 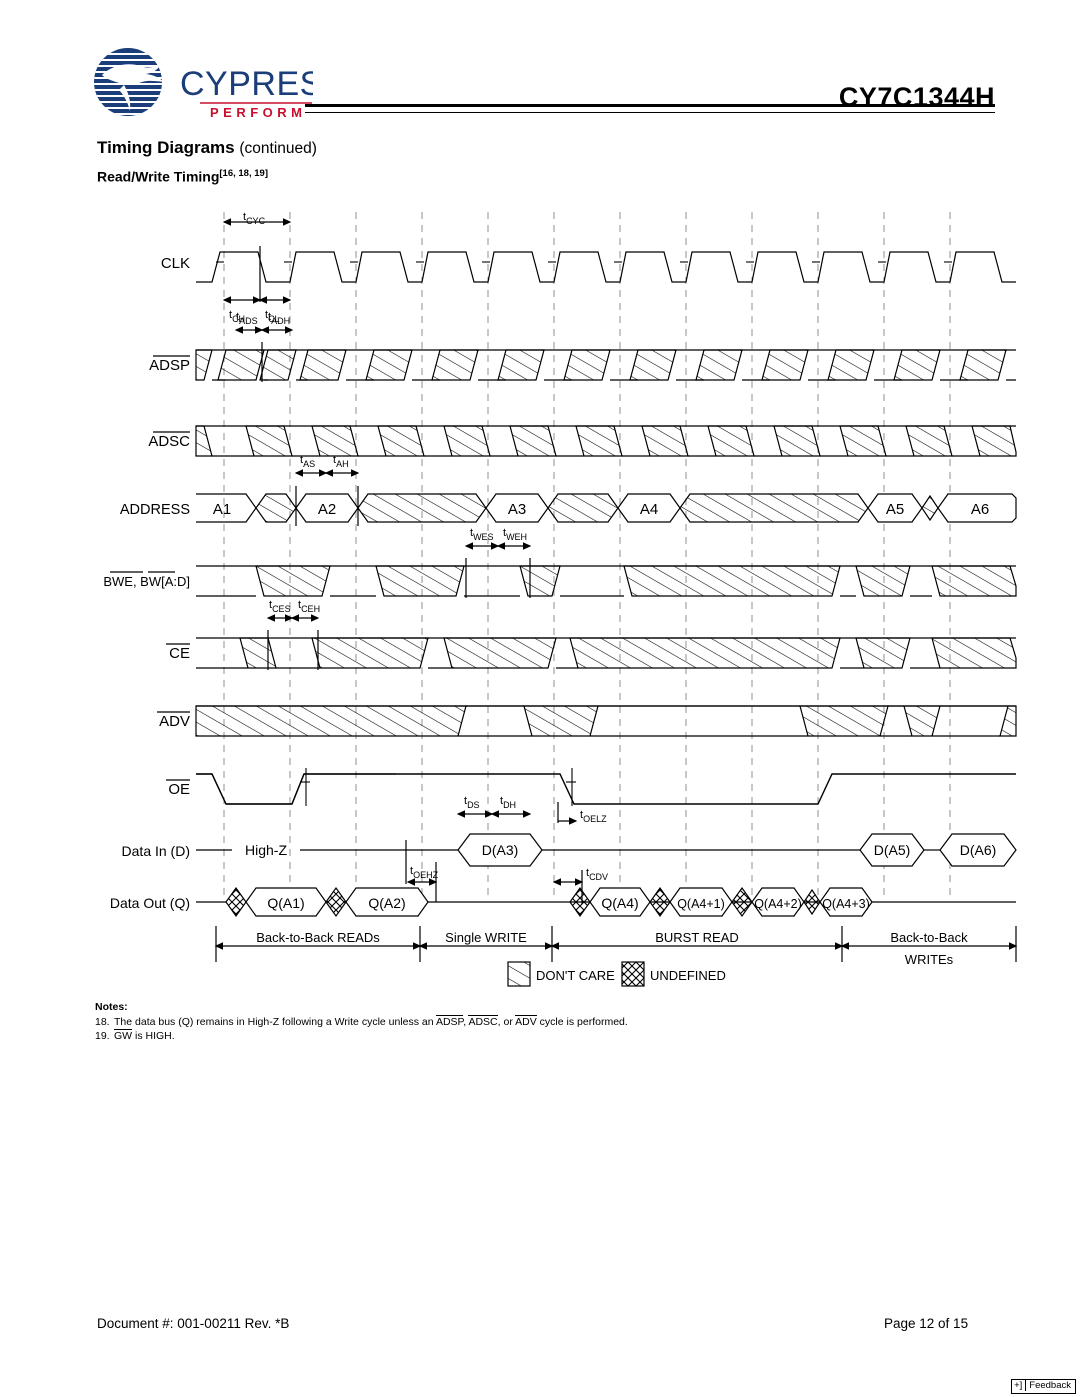 I want to click on phase-label-2: BURST READ, so click(x=697, y=937).